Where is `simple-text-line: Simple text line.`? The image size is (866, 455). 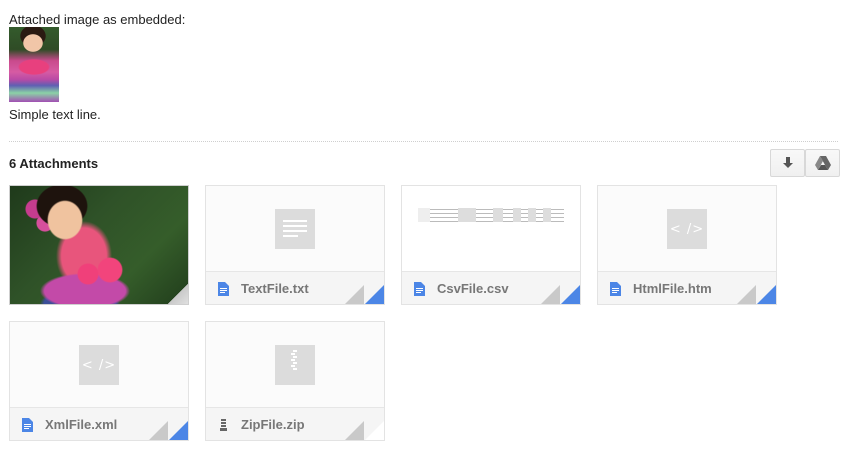
simple-text-line: Simple text line. is located at coordinates (55, 114).